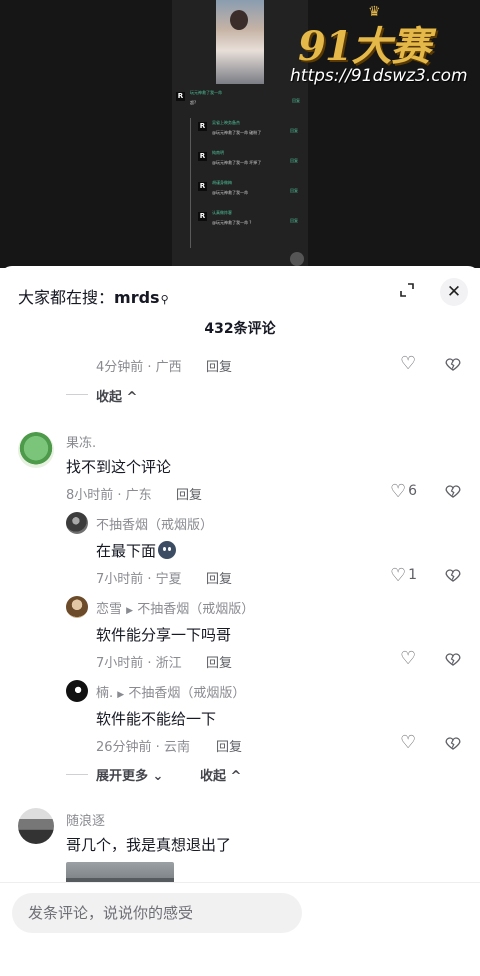  Describe the element at coordinates (139, 663) in the screenshot. I see `comment-meta: 7小时前 · 浙江` at that location.